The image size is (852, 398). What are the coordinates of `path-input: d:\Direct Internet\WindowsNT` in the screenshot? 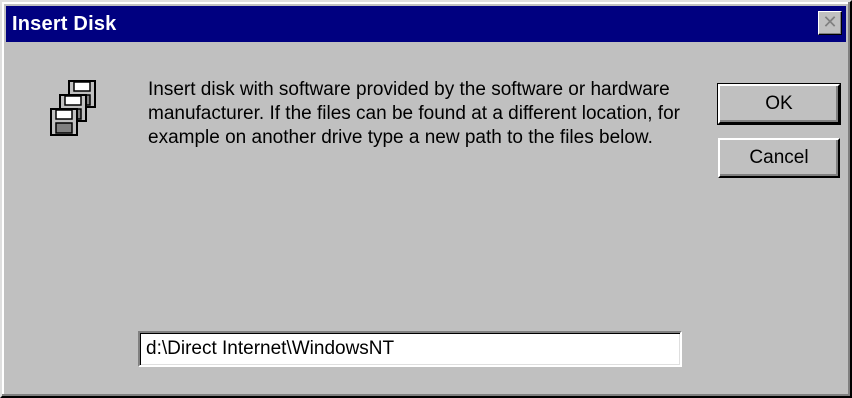 It's located at (410, 349).